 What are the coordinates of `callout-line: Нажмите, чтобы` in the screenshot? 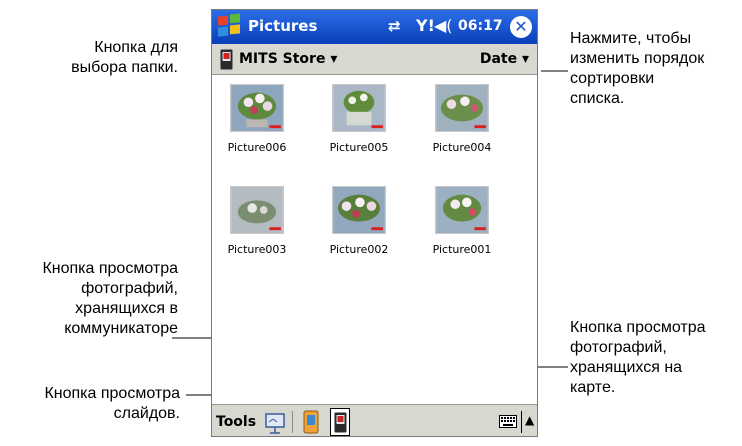 It's located at (631, 38).